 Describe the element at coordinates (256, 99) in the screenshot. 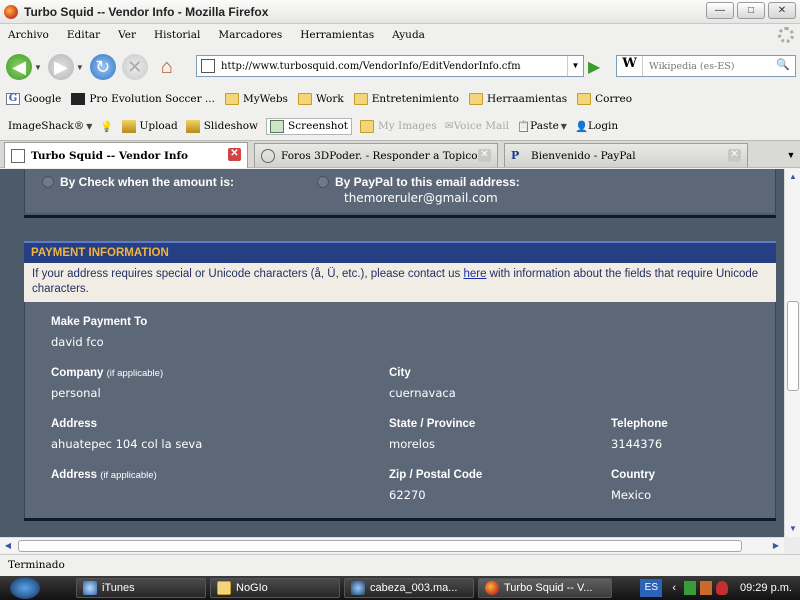

I see `bookmark-folder-mywebs: MyWebs` at that location.